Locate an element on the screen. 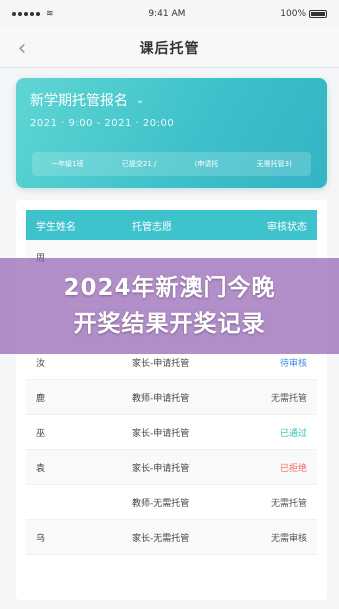 Image resolution: width=339 pixels, height=609 pixels. banner-stats: 一年级1班 已提交21 / (申请托 无需托管3) is located at coordinates (171, 164).